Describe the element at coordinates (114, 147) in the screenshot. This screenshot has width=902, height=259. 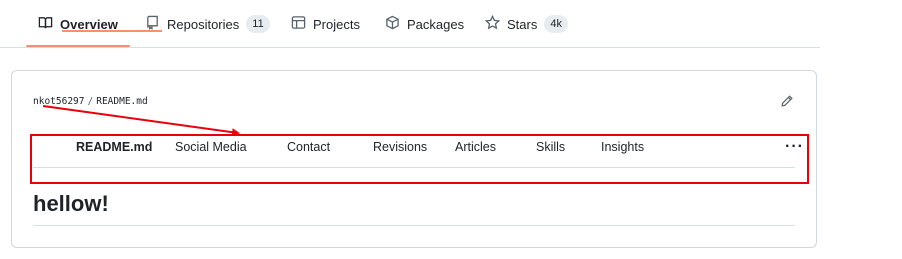
I see `tab-readme: README.md` at that location.